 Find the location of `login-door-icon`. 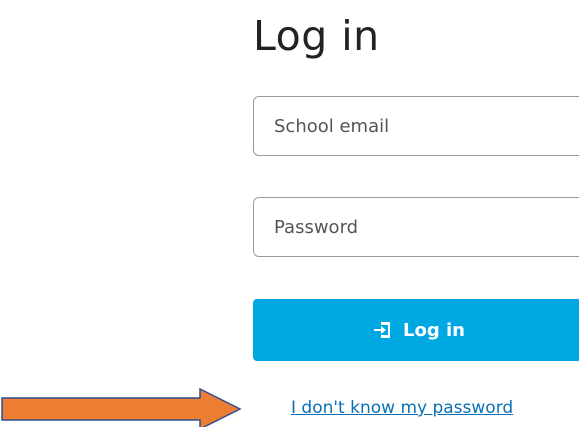

login-door-icon is located at coordinates (383, 330).